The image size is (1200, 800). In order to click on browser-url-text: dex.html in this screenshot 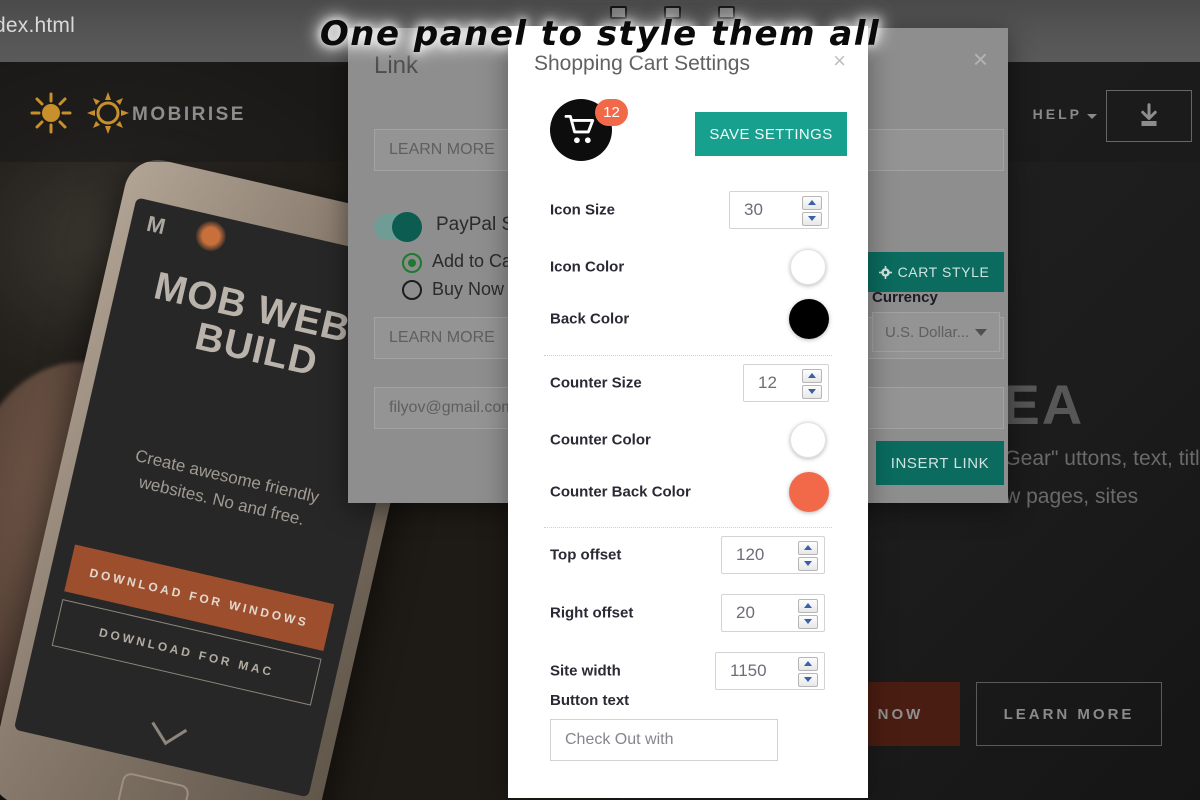, I will do `click(37, 26)`.